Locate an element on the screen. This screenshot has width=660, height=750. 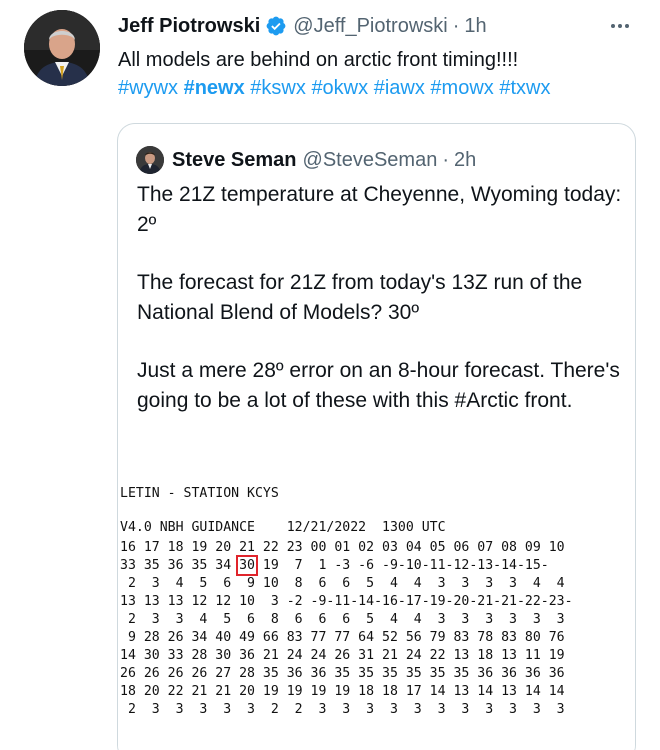
author-name: Jeff Piotrowski is located at coordinates (189, 26).